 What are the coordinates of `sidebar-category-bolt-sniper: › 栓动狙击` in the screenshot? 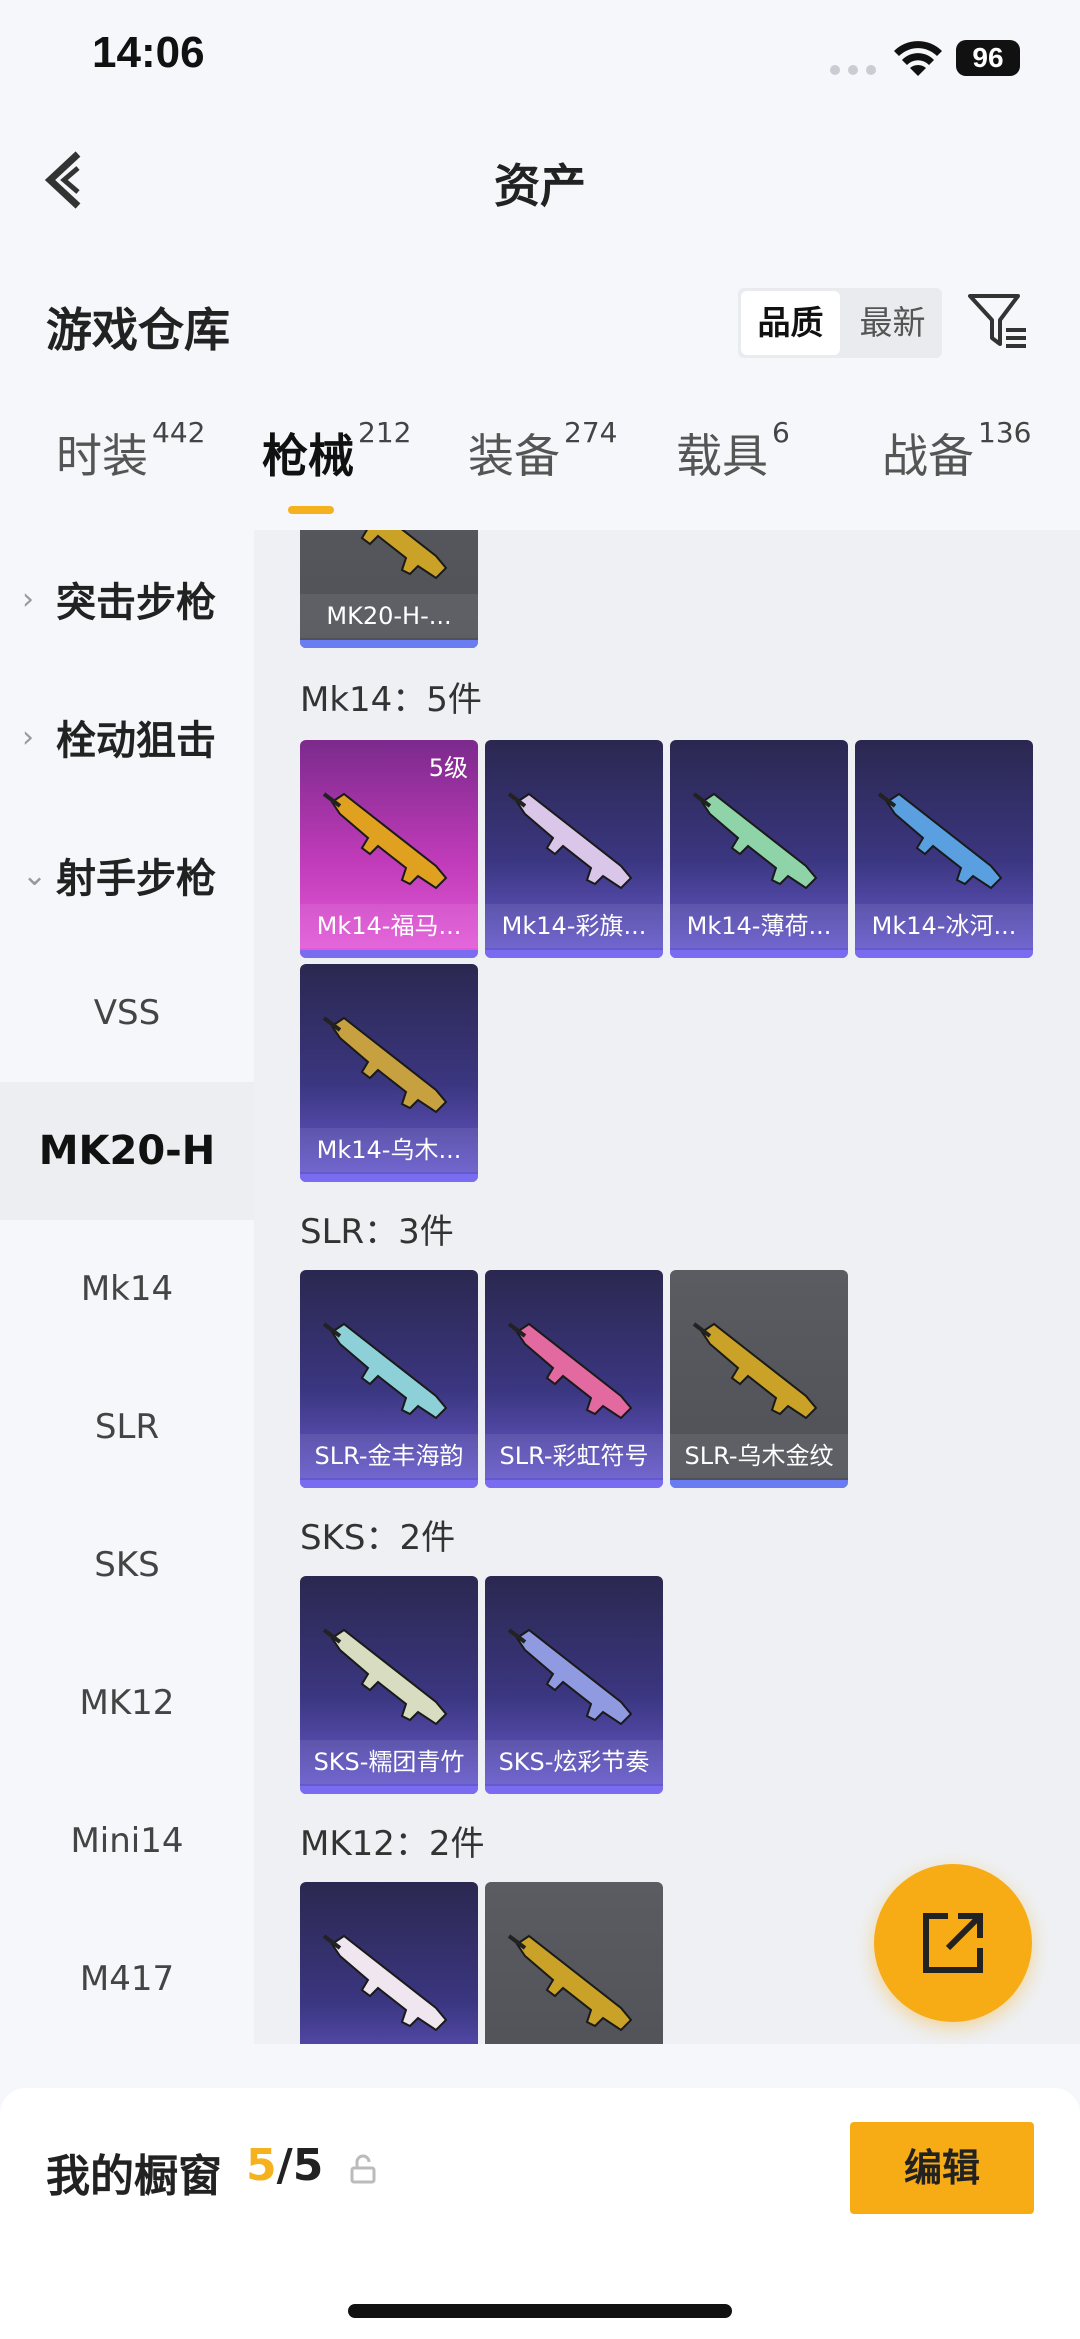 It's located at (127, 737).